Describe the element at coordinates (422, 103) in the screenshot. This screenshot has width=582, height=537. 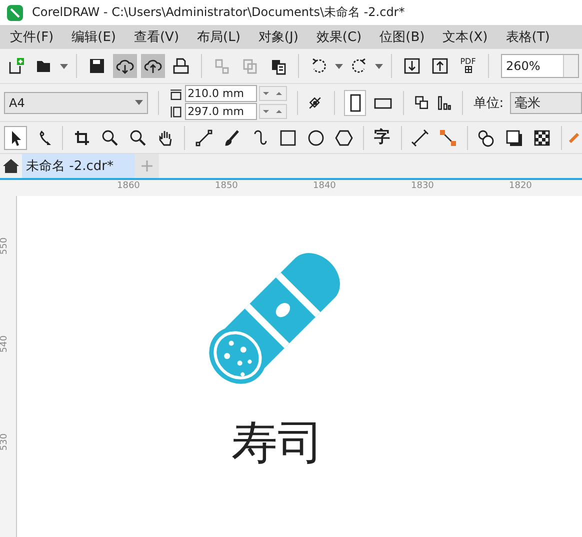
I see `pages-icon` at that location.